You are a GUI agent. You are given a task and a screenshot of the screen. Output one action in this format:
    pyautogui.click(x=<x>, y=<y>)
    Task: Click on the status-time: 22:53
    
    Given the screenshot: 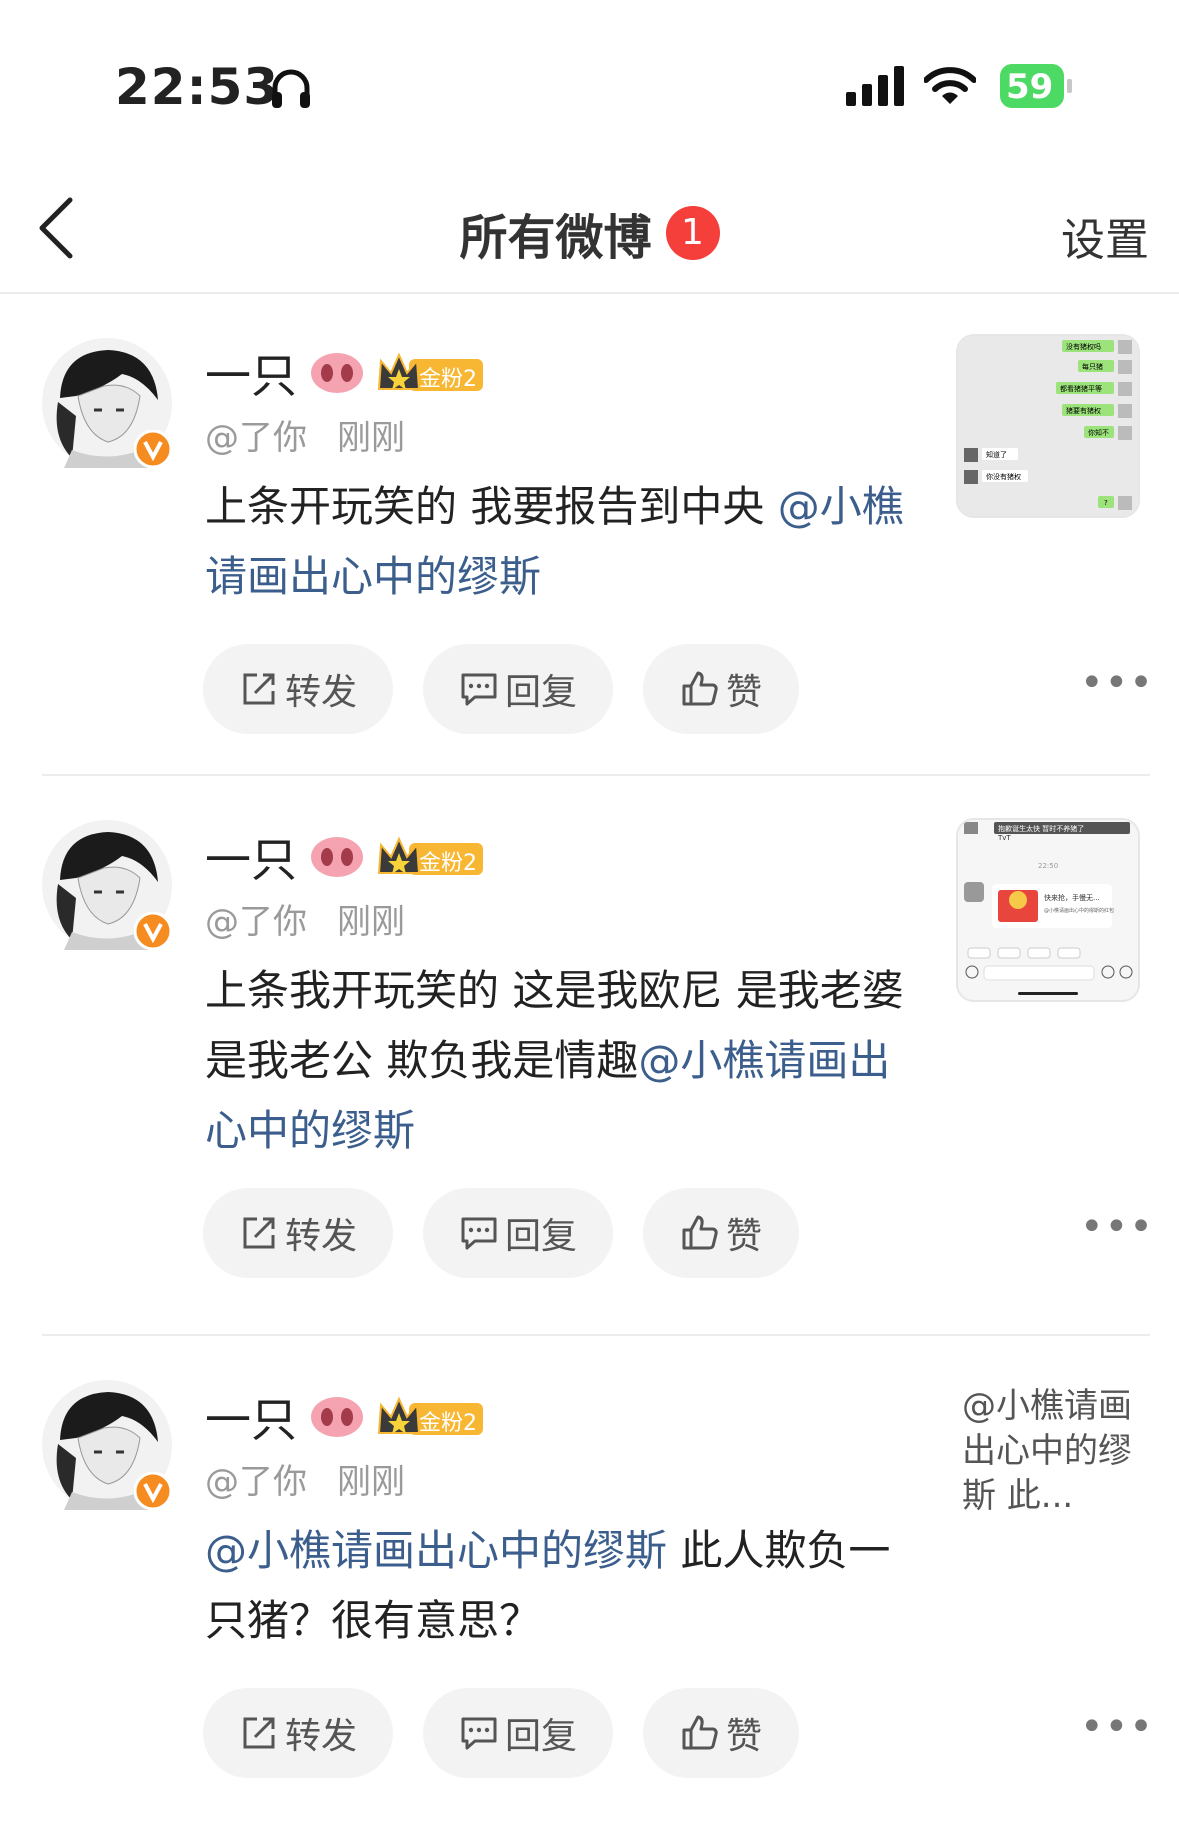 What is the action you would take?
    pyautogui.click(x=197, y=87)
    